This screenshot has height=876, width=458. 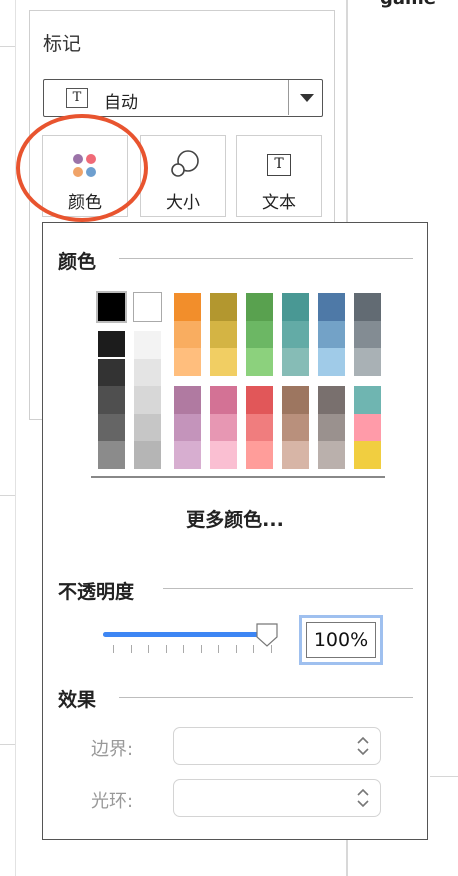 I want to click on opacity-input: 100%, so click(x=341, y=640).